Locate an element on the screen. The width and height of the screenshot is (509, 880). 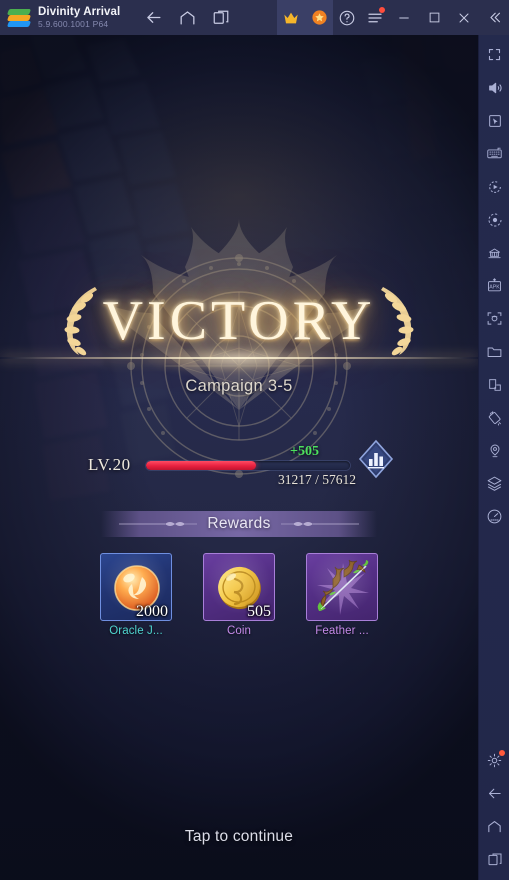
rewards-banner: Rewards is located at coordinates (239, 524).